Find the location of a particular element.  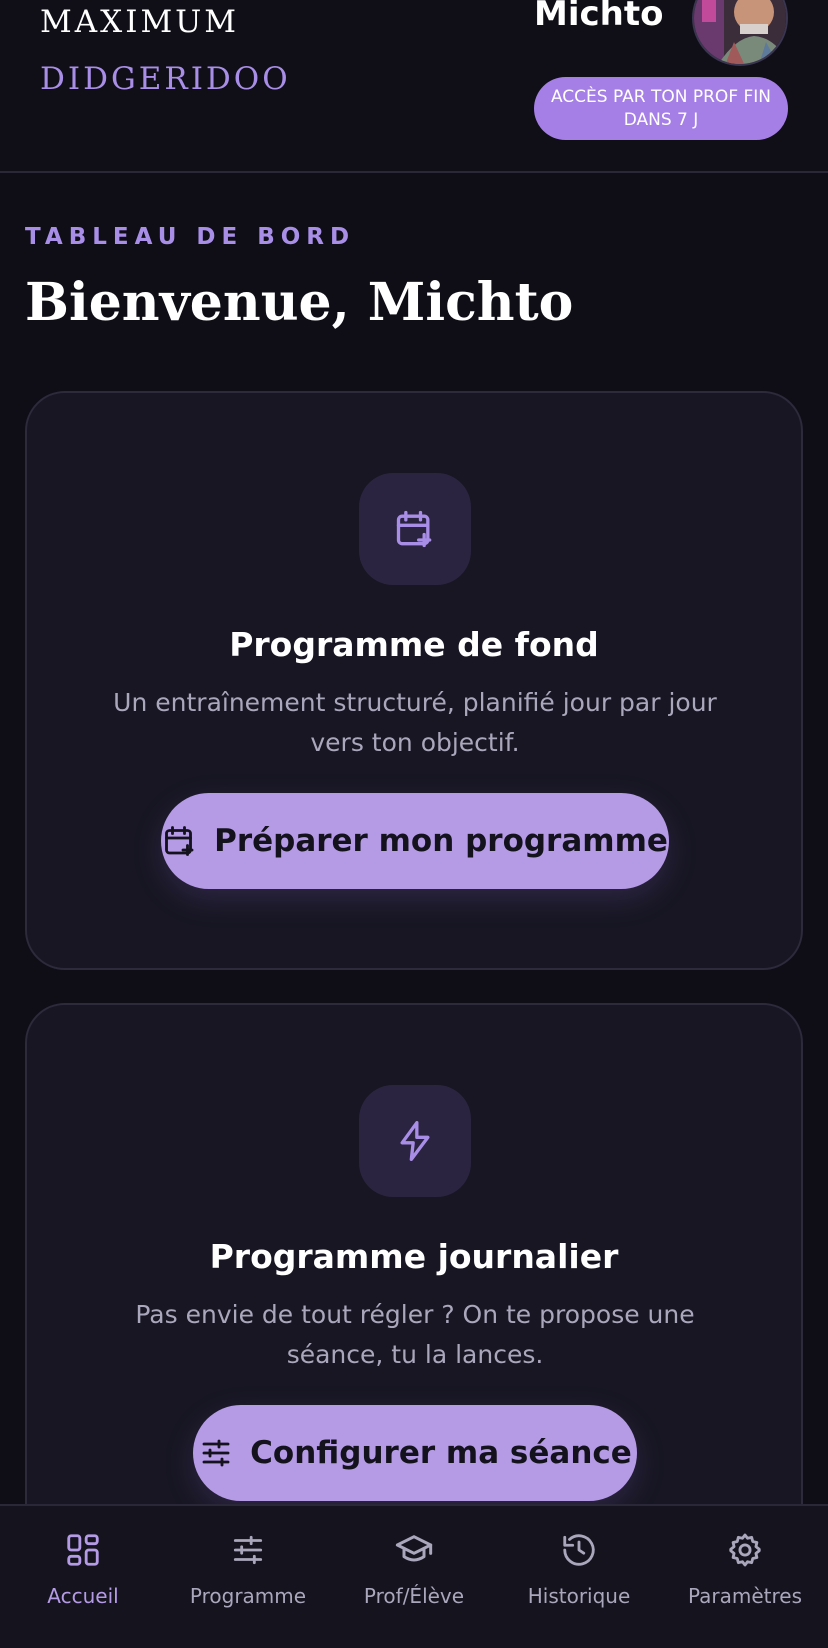

nav-item-prof-eleve: Prof/Élève is located at coordinates (414, 1577).